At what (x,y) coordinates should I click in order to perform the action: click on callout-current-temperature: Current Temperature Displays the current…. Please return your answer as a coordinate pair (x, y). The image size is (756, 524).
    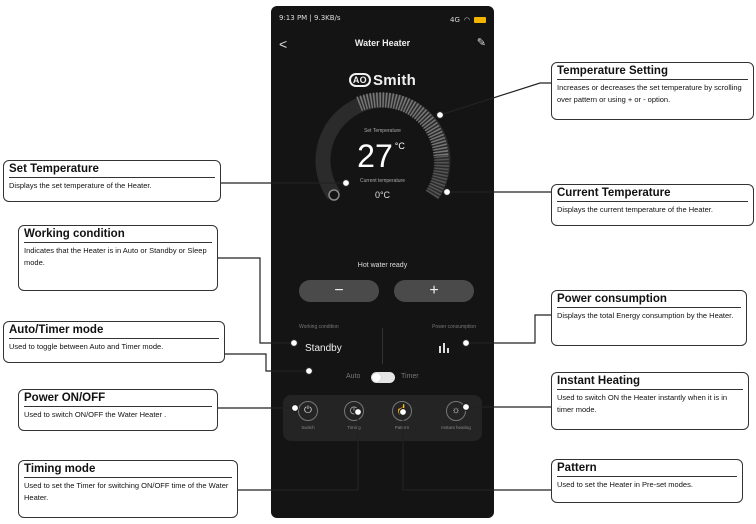
    Looking at the image, I should click on (652, 205).